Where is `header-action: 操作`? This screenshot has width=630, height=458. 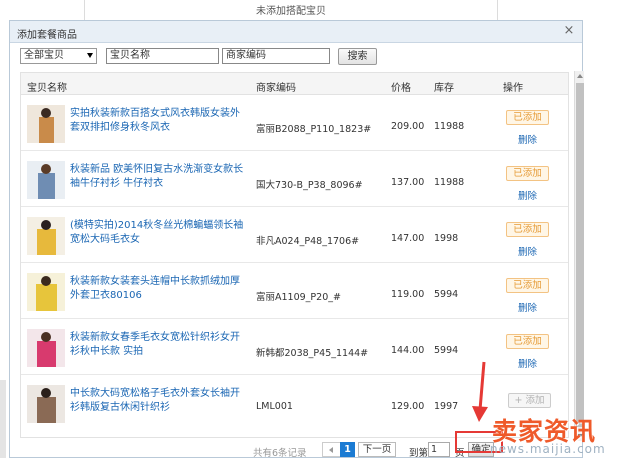
header-action: 操作 is located at coordinates (513, 88).